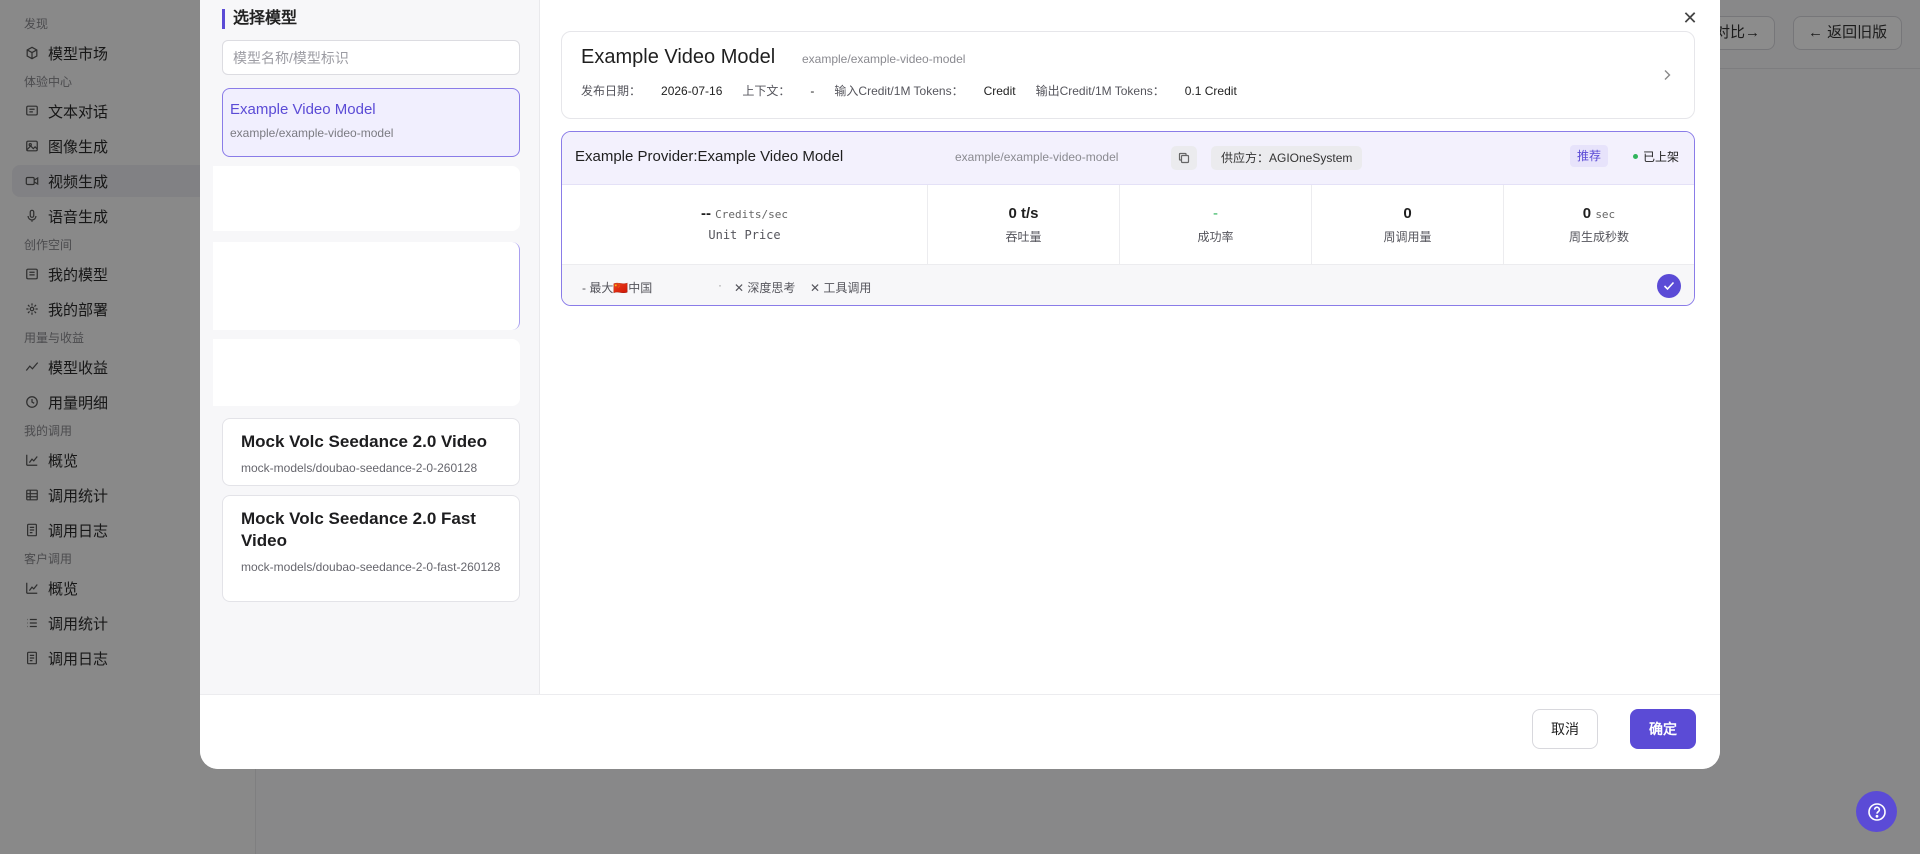 The image size is (1920, 854). I want to click on stat-unit: sec, so click(1605, 214).